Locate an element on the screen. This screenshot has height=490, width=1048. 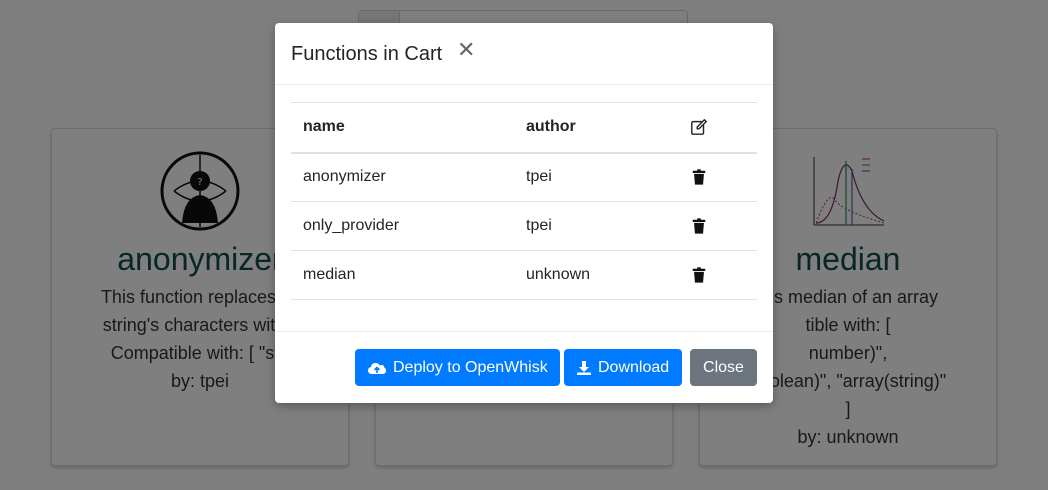
close-button: Close is located at coordinates (723, 367).